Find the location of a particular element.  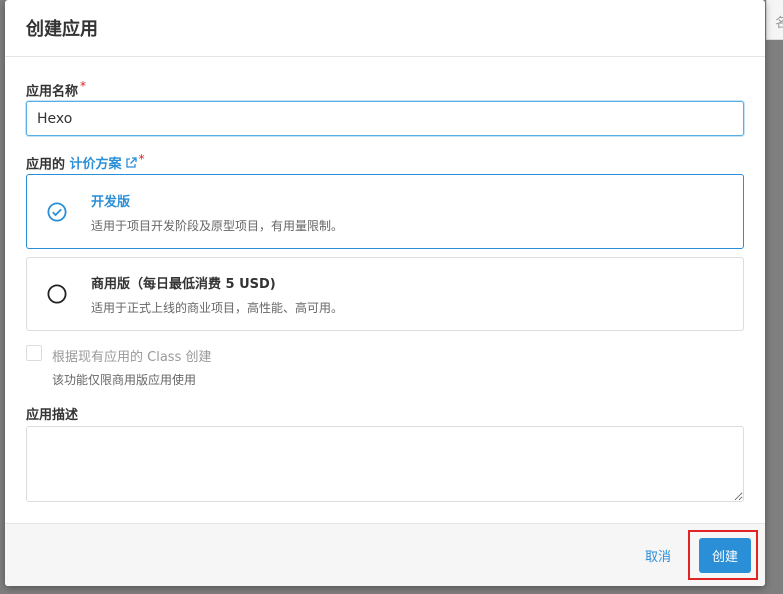

clone-class-label: 根据现有应用的 Class 创建 is located at coordinates (132, 357).